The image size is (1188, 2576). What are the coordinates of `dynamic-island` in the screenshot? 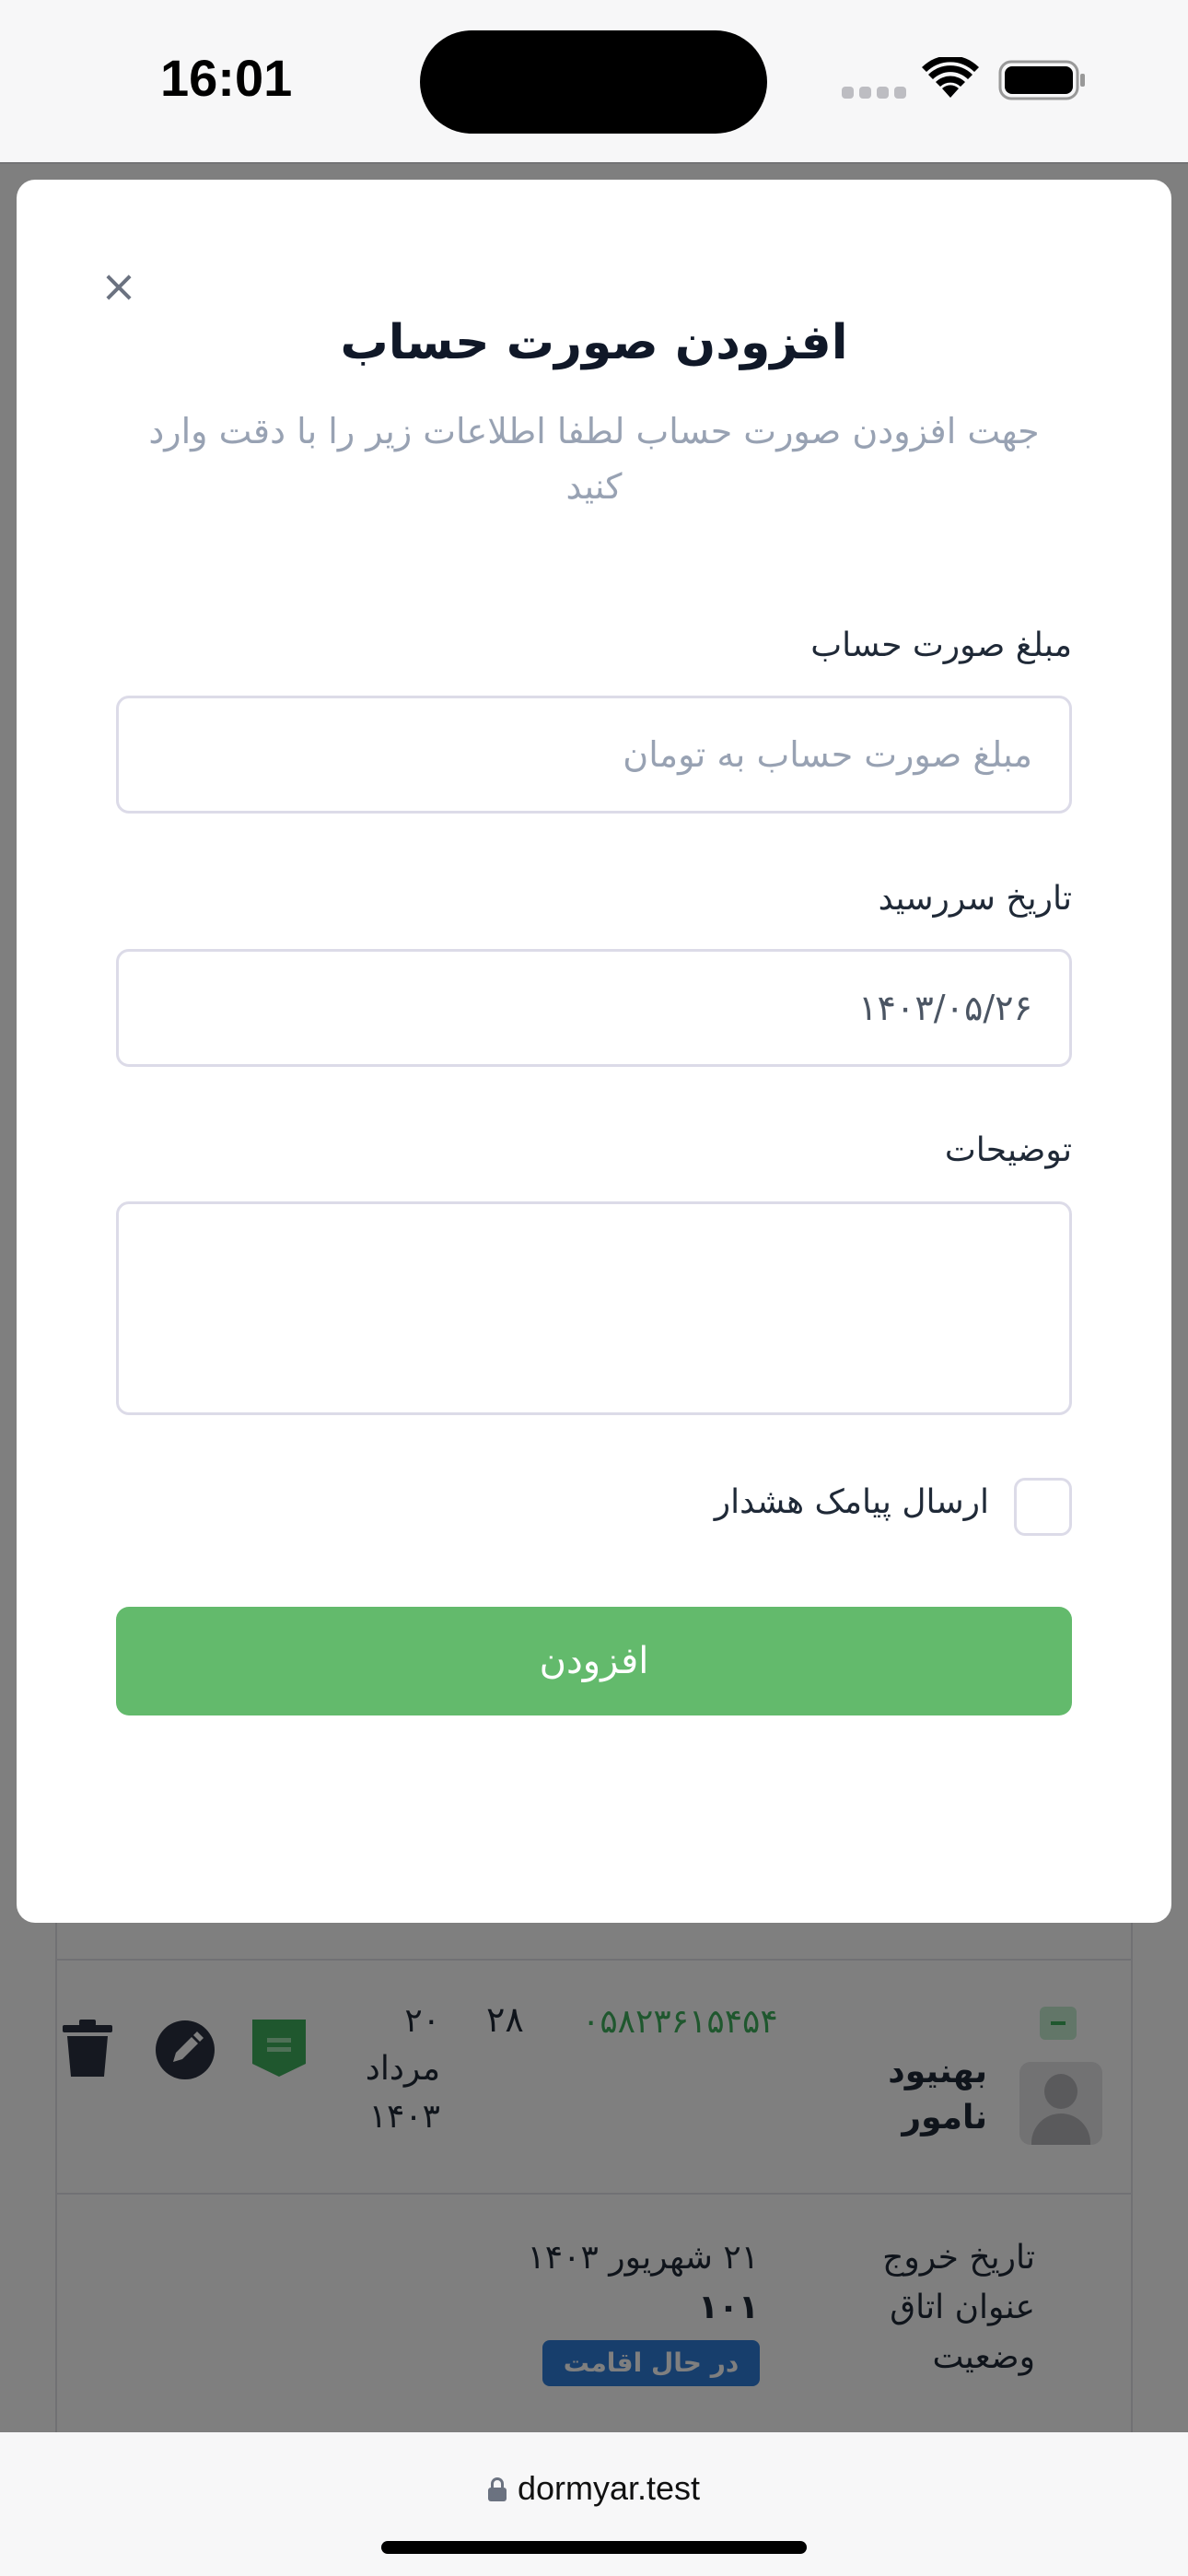 It's located at (593, 82).